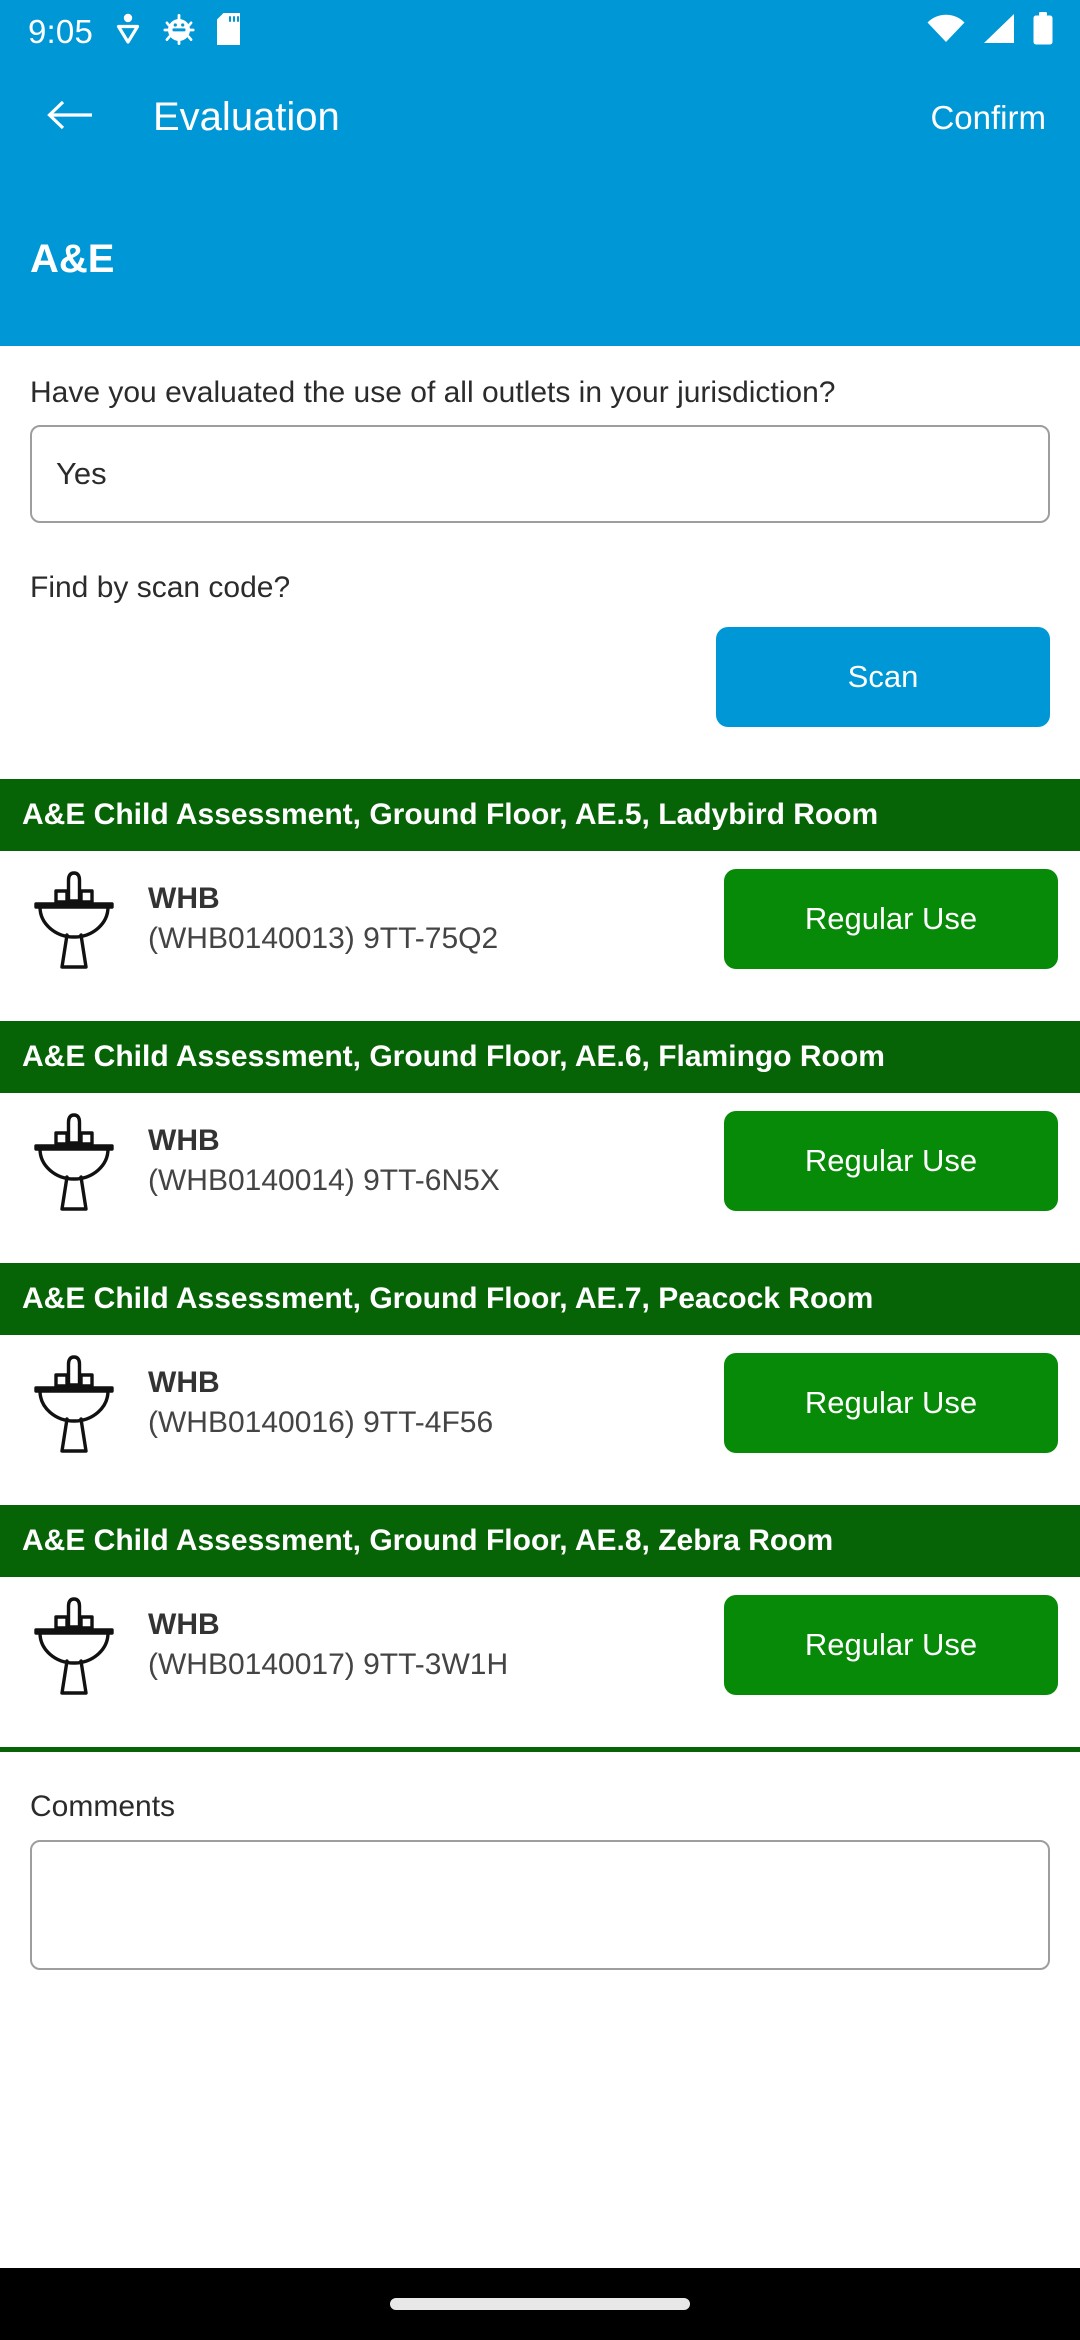 The image size is (1080, 2340). What do you see at coordinates (103, 1806) in the screenshot?
I see `comments-label: Comments` at bounding box center [103, 1806].